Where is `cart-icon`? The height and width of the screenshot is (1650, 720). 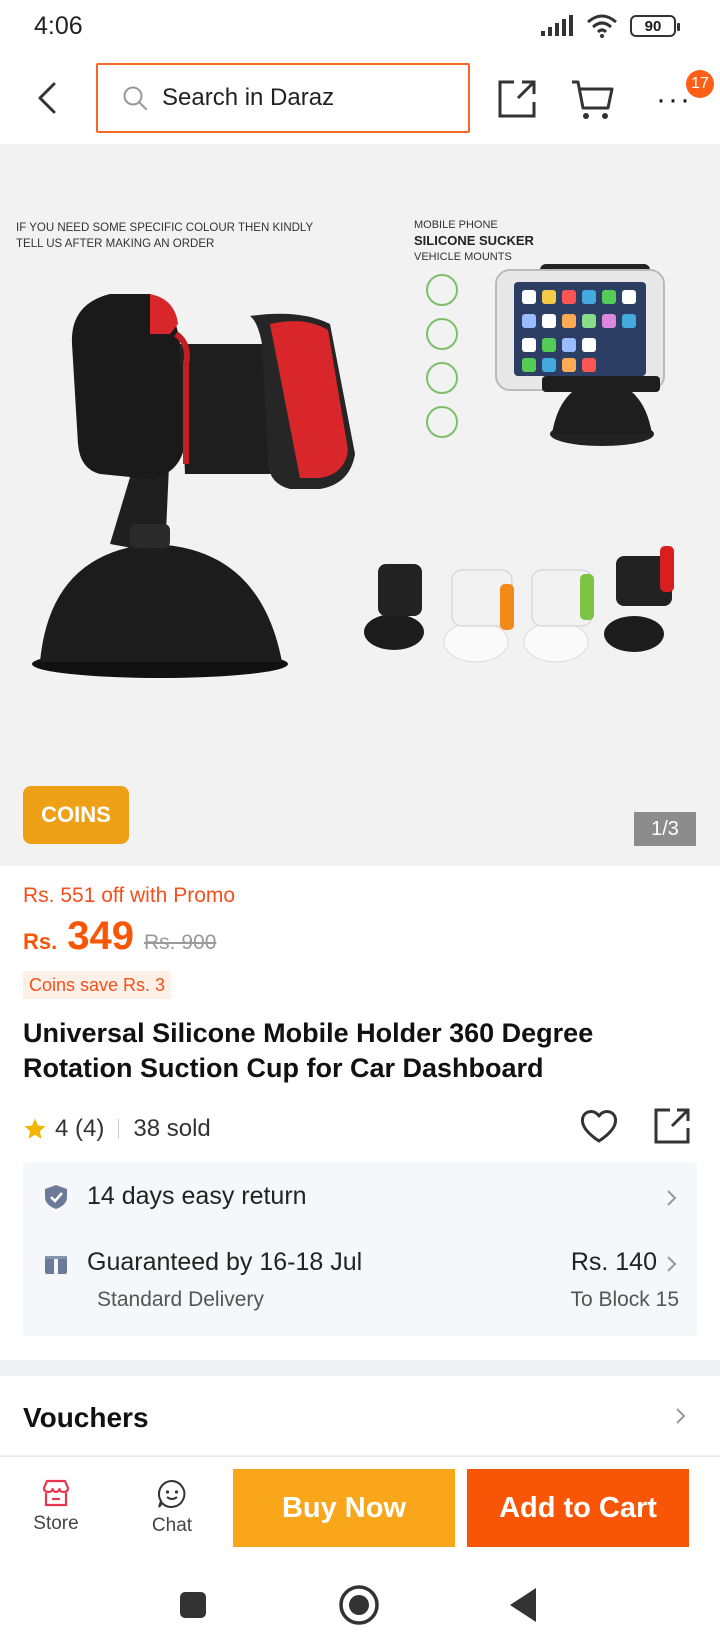
cart-icon is located at coordinates (593, 99).